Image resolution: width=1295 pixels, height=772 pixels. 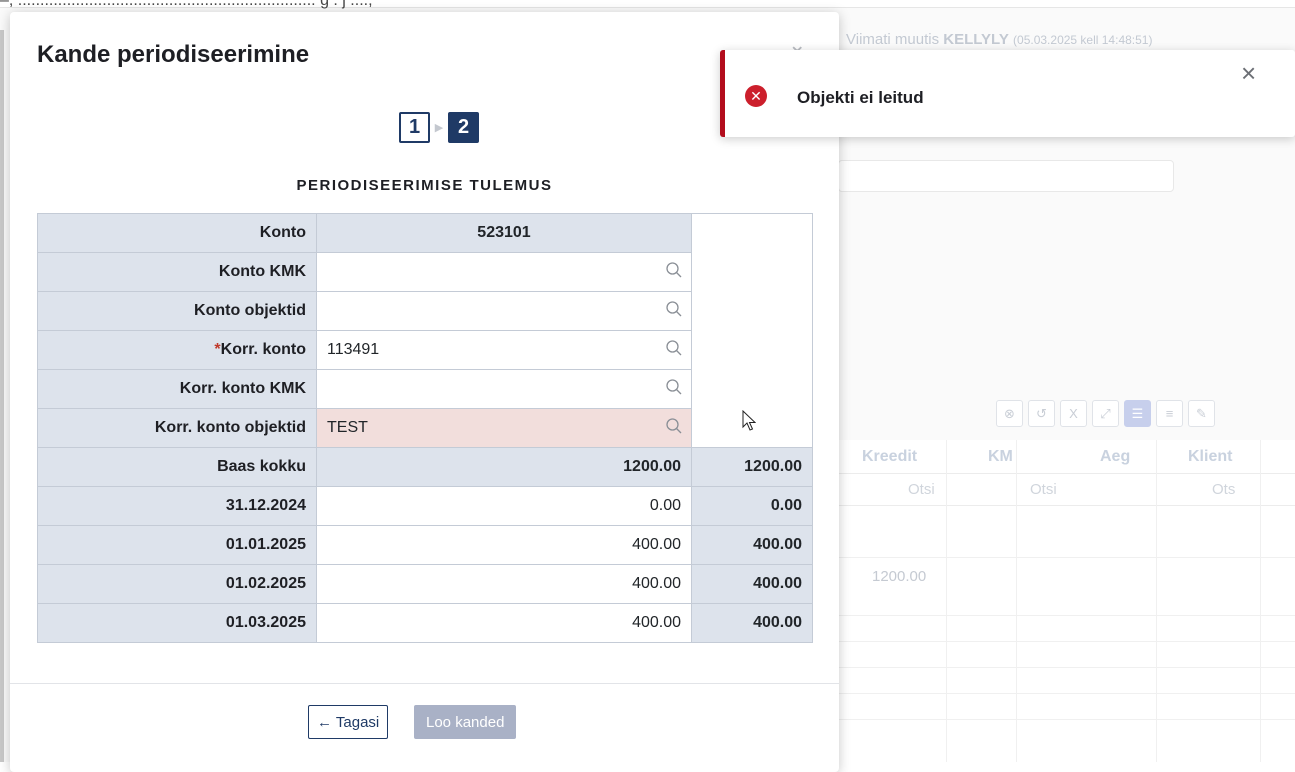 What do you see at coordinates (177, 428) in the screenshot?
I see `row-label: Korr. konto objektid` at bounding box center [177, 428].